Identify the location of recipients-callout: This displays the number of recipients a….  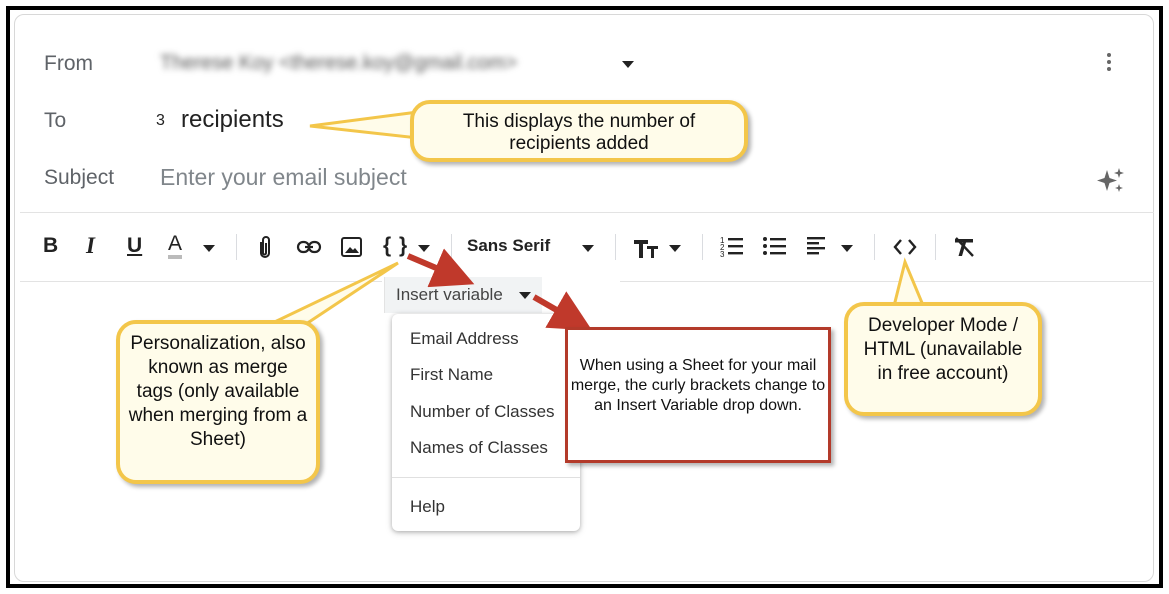
(579, 131).